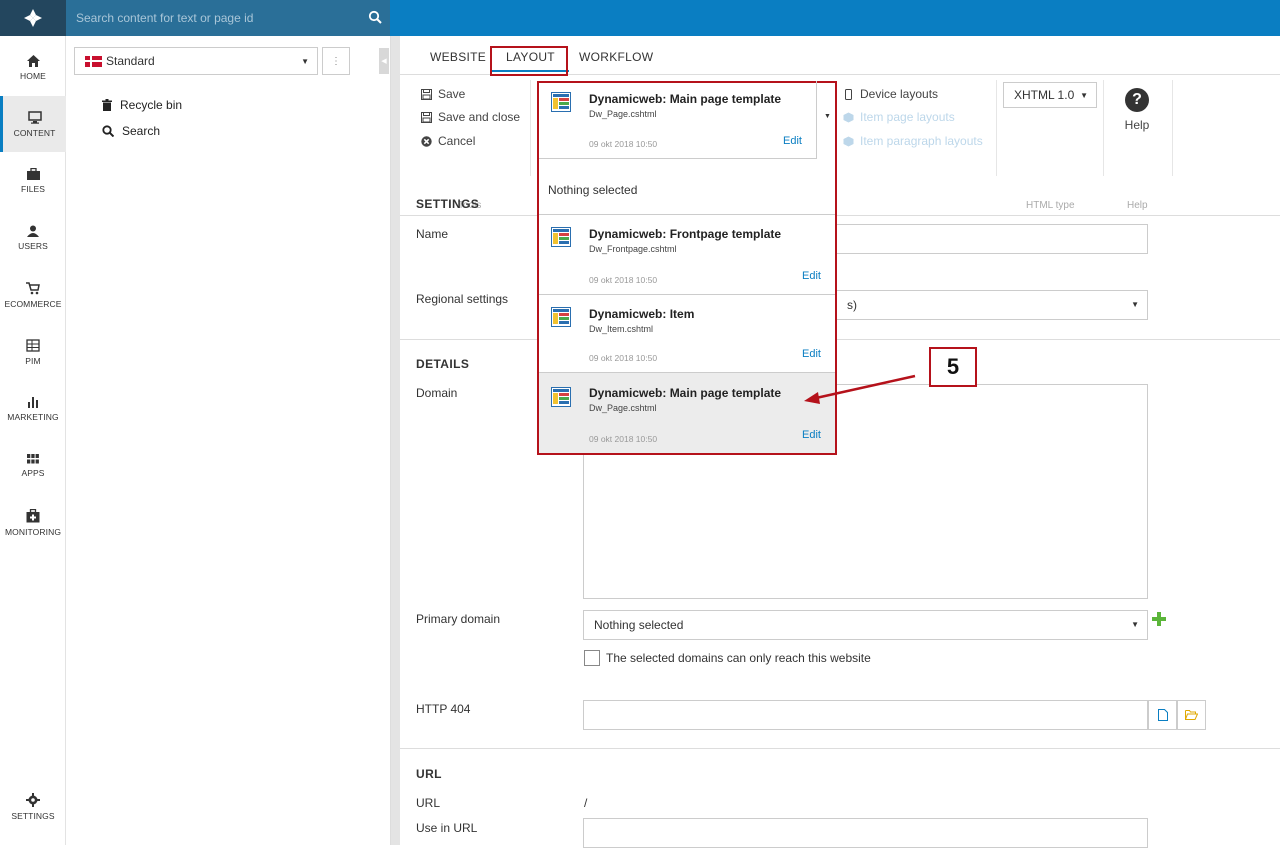 The height and width of the screenshot is (848, 1280). What do you see at coordinates (196, 61) in the screenshot?
I see `website-selector: Standard ▼` at bounding box center [196, 61].